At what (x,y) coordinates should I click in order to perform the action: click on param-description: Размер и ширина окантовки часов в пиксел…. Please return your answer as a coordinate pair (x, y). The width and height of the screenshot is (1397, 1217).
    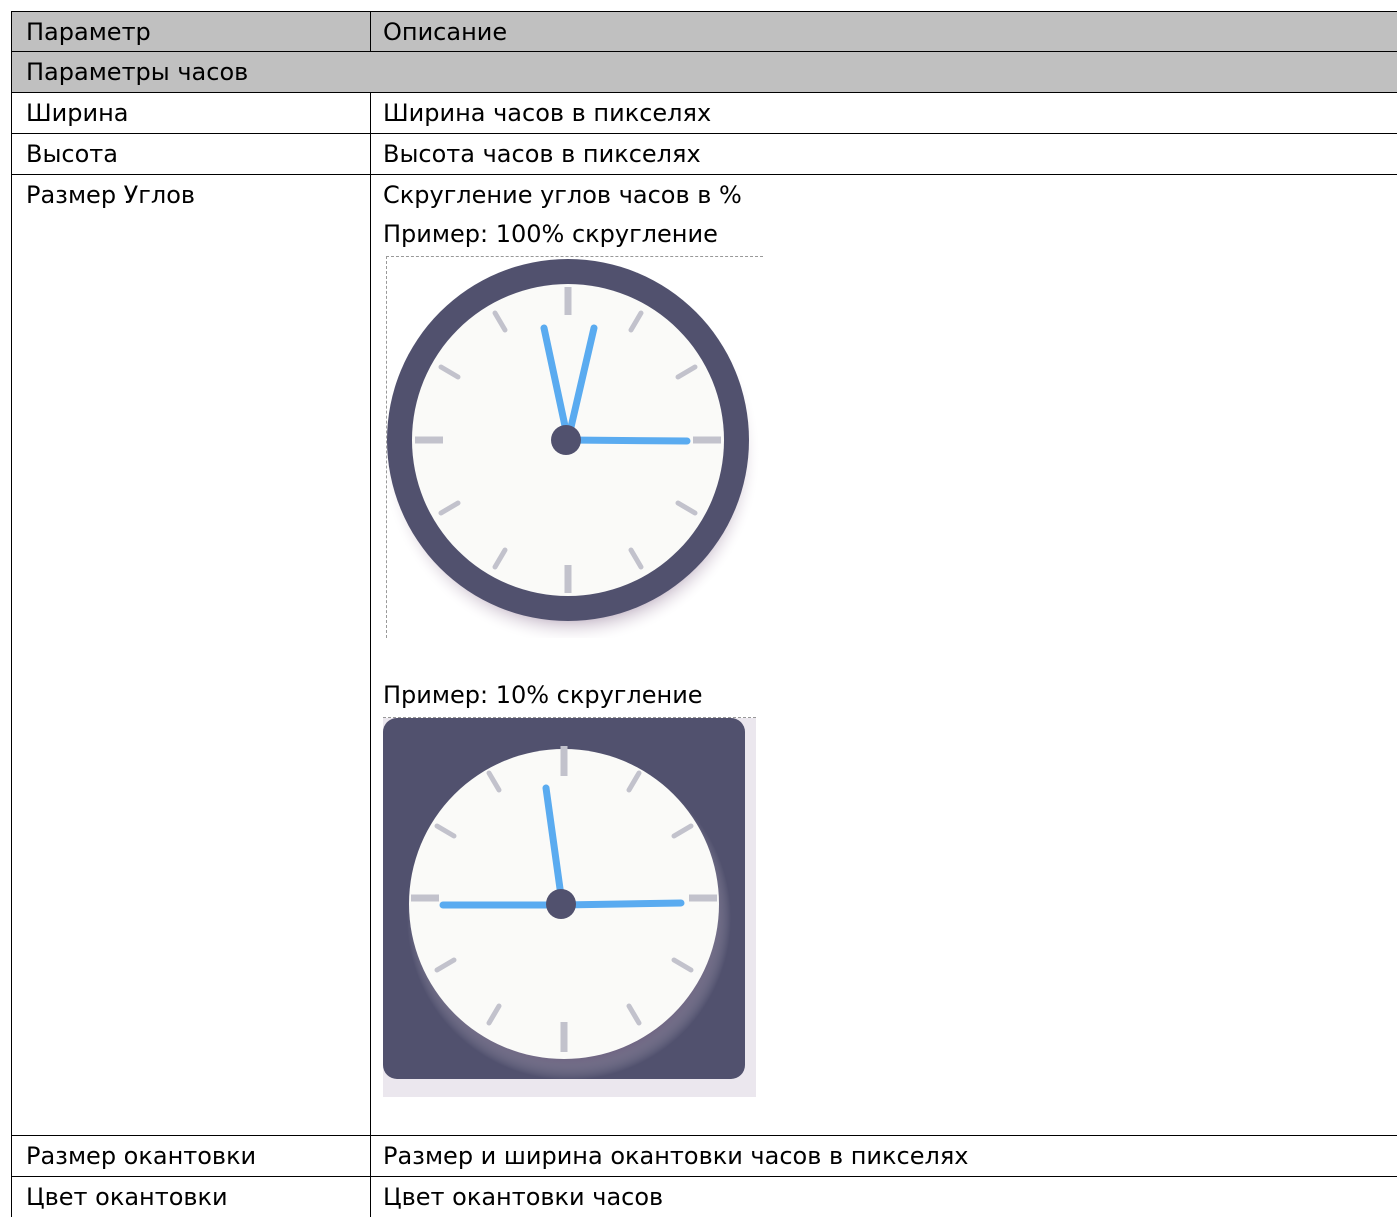
    Looking at the image, I should click on (676, 1156).